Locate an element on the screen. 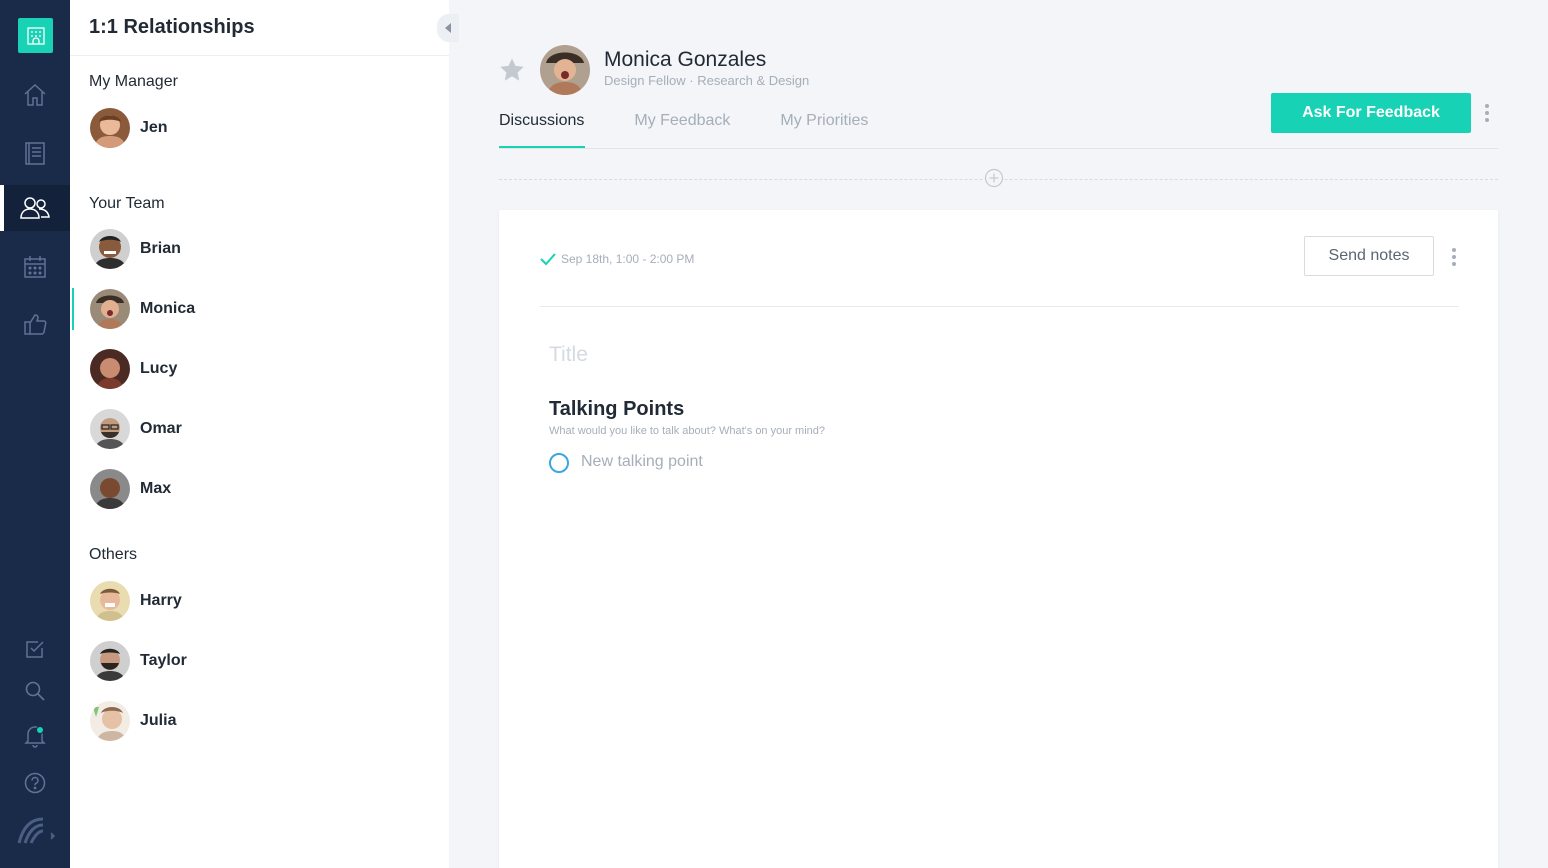  add-discussion-button is located at coordinates (994, 178).